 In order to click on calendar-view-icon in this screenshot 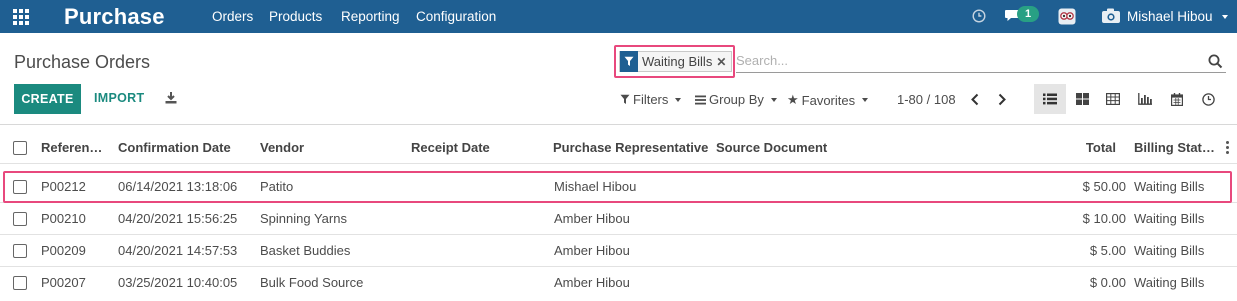, I will do `click(1177, 99)`.